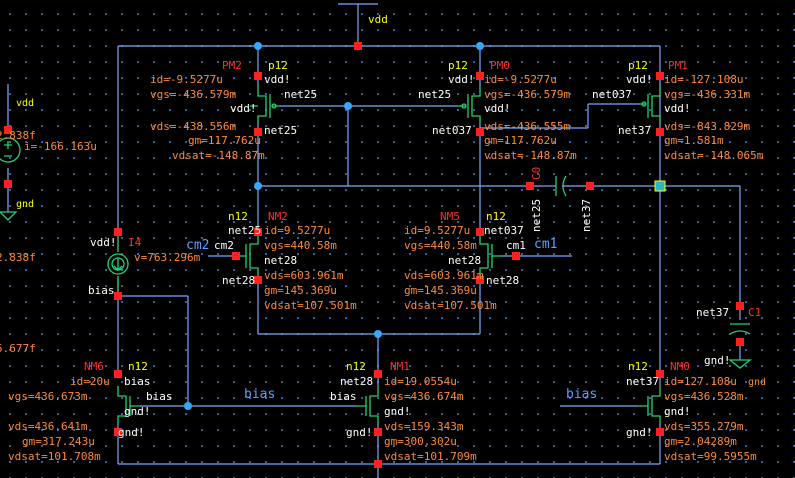  Describe the element at coordinates (167, 257) in the screenshot. I see `i4-value: v=763.296m` at that location.